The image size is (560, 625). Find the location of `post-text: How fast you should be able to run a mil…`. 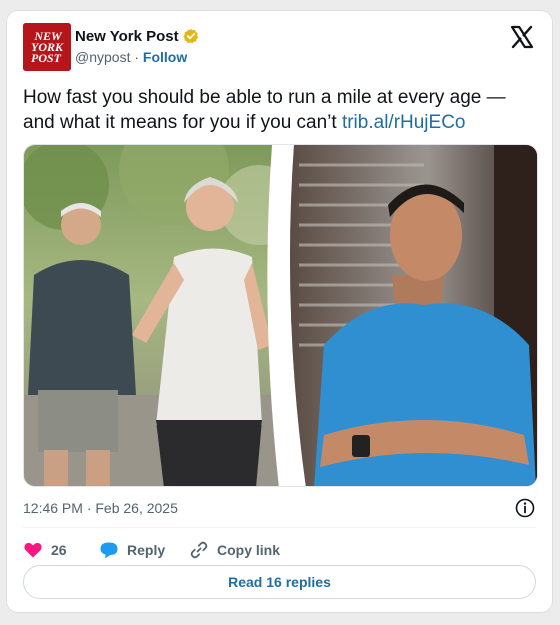

post-text: How fast you should be able to run a mil… is located at coordinates (278, 110).